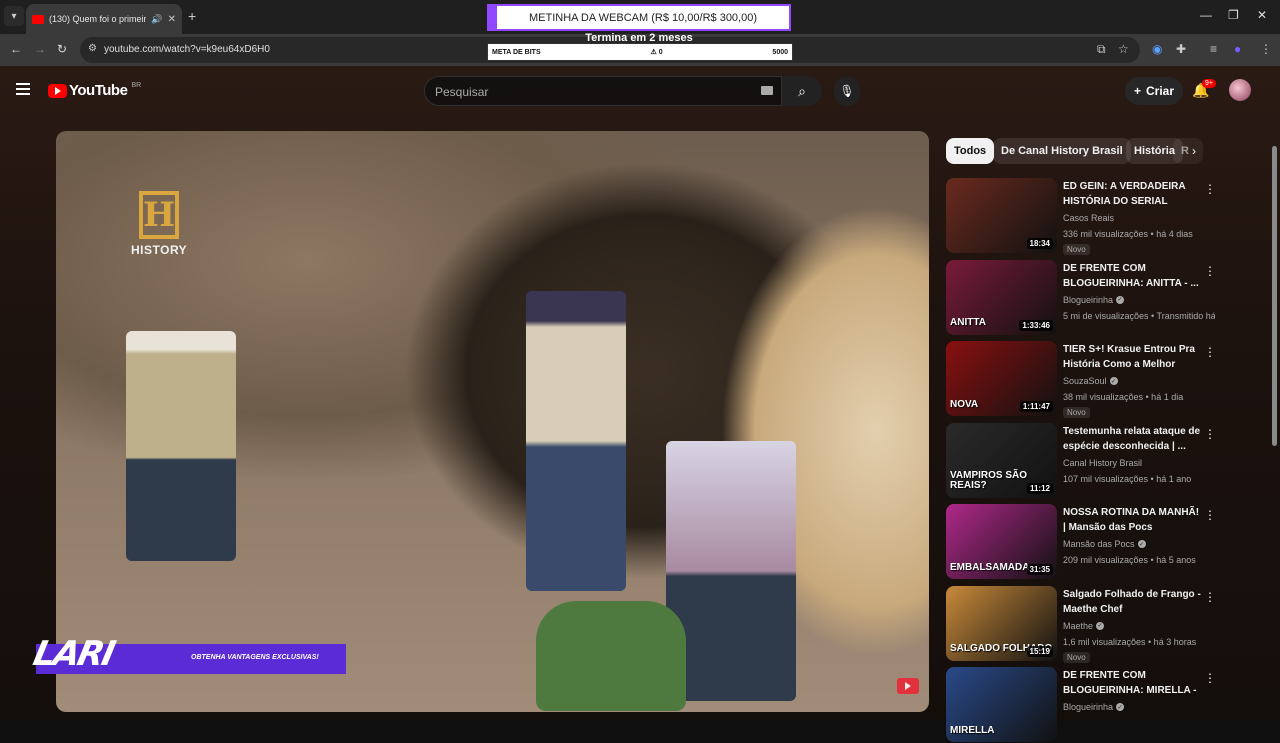 This screenshot has height=743, width=1280. What do you see at coordinates (1274, 296) in the screenshot?
I see `page-scrollbar` at bounding box center [1274, 296].